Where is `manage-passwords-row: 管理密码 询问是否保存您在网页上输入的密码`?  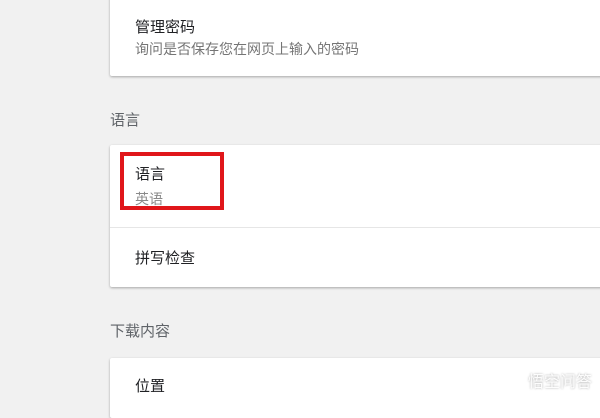
manage-passwords-row: 管理密码 询问是否保存您在网页上输入的密码 is located at coordinates (355, 38).